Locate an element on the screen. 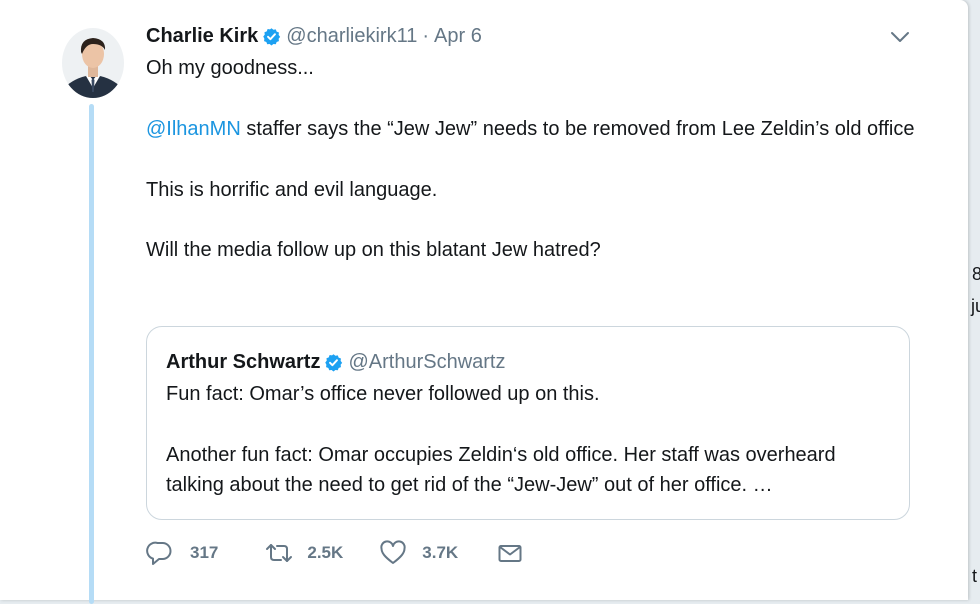  mention-link: @IlhanMN is located at coordinates (193, 129).